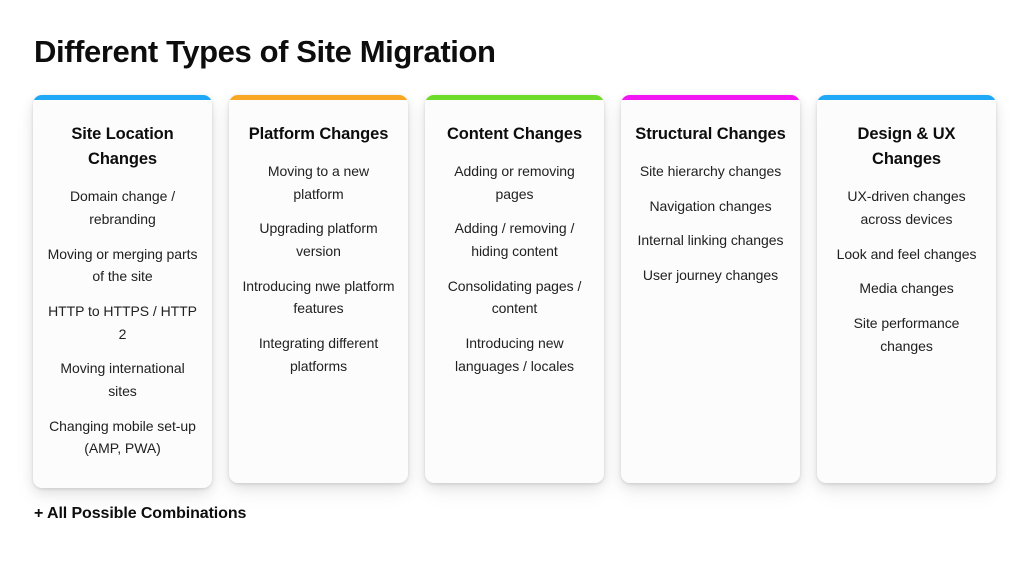 Image resolution: width=1024 pixels, height=563 pixels. What do you see at coordinates (710, 205) in the screenshot?
I see `card-item: Navigation changes` at bounding box center [710, 205].